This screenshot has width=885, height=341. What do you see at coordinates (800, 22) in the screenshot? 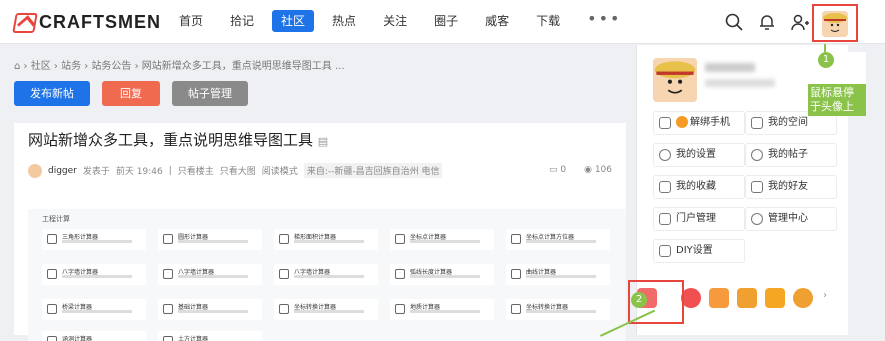
I see `user-add-icon` at bounding box center [800, 22].